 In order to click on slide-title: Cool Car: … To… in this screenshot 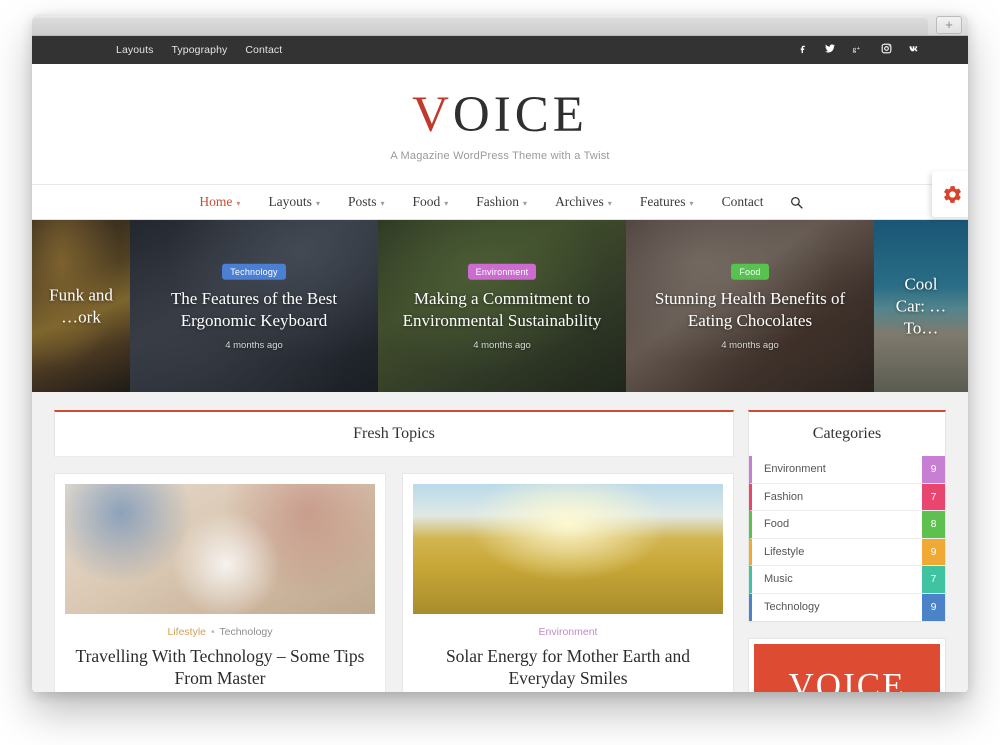, I will do `click(921, 305)`.